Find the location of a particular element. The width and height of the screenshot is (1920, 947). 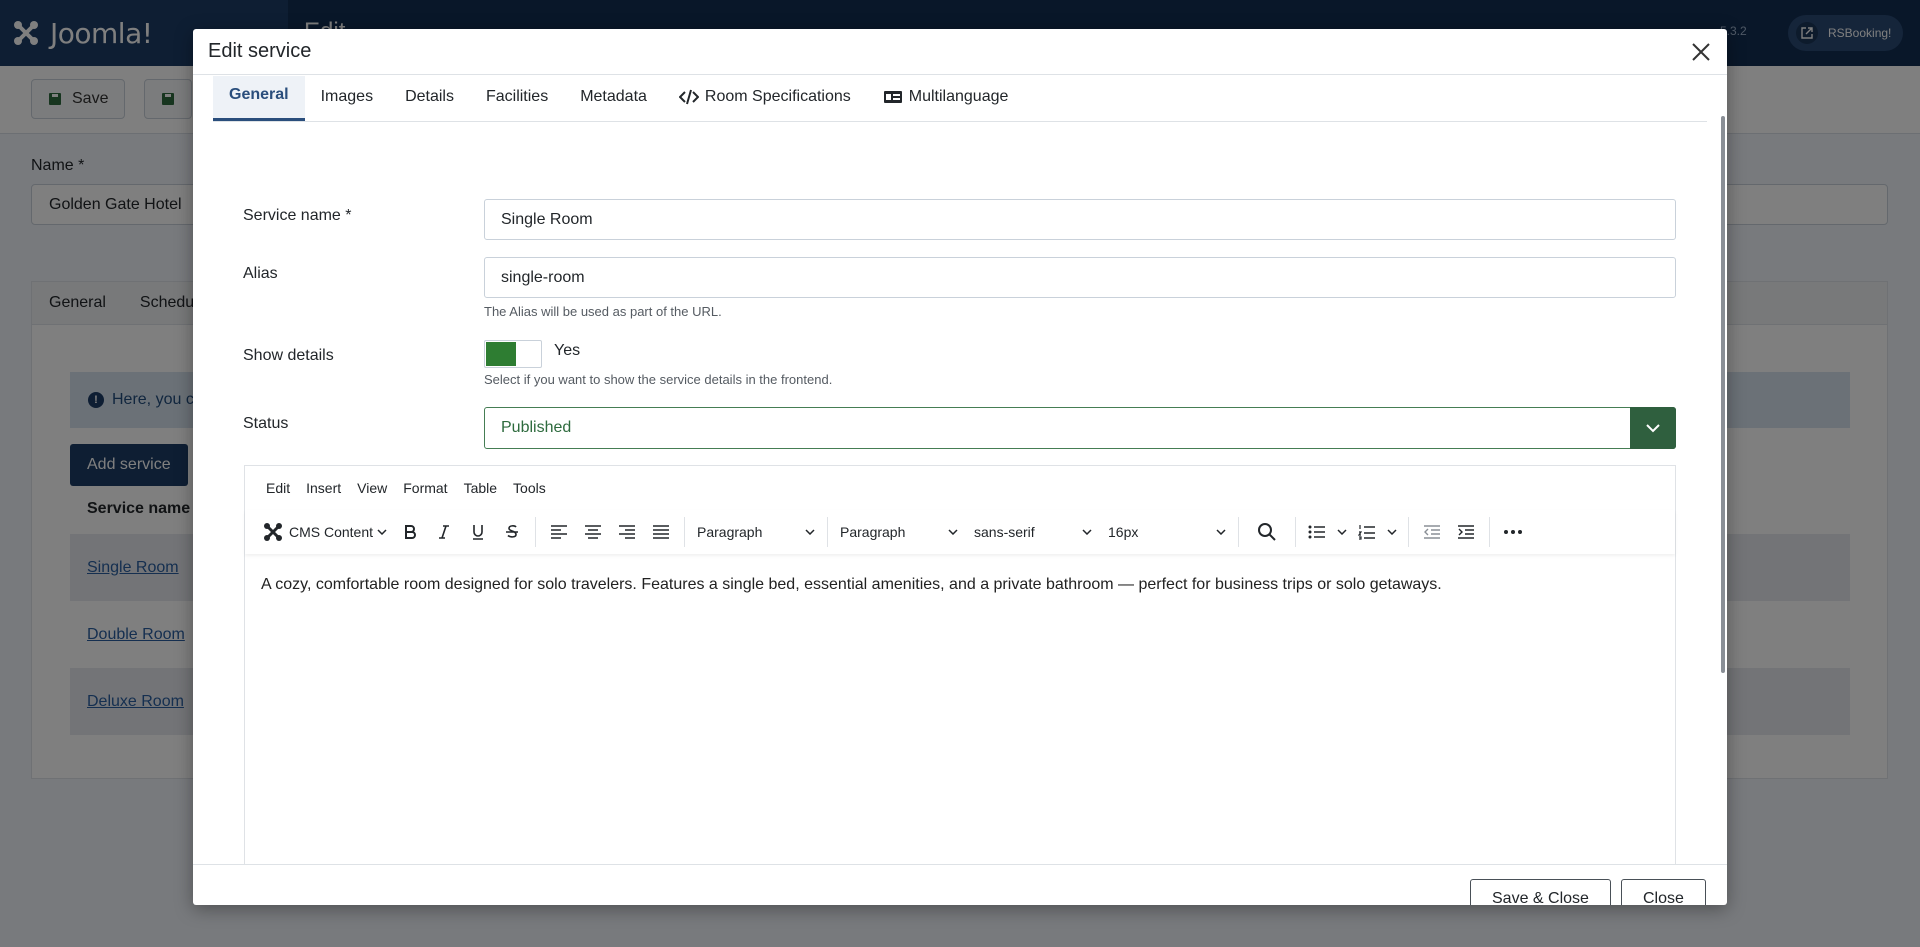

tab-label: Details is located at coordinates (429, 96).